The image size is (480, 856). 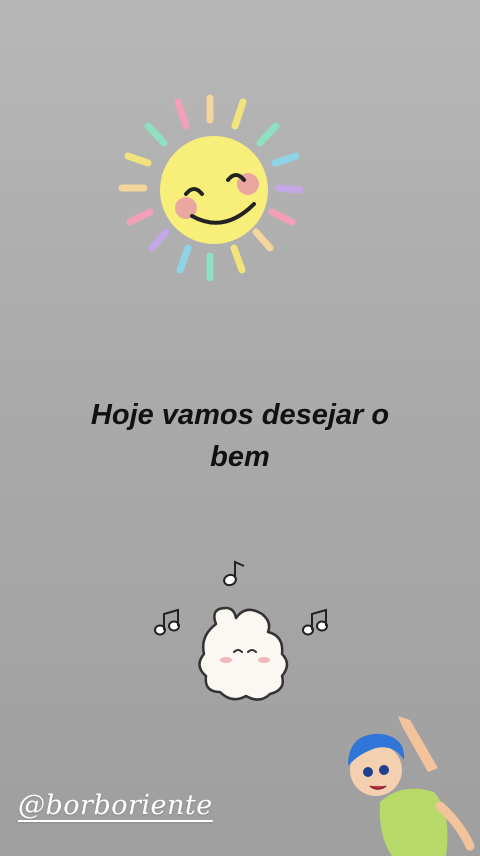 What do you see at coordinates (241, 630) in the screenshot?
I see `fluffy-cloud-character-icon` at bounding box center [241, 630].